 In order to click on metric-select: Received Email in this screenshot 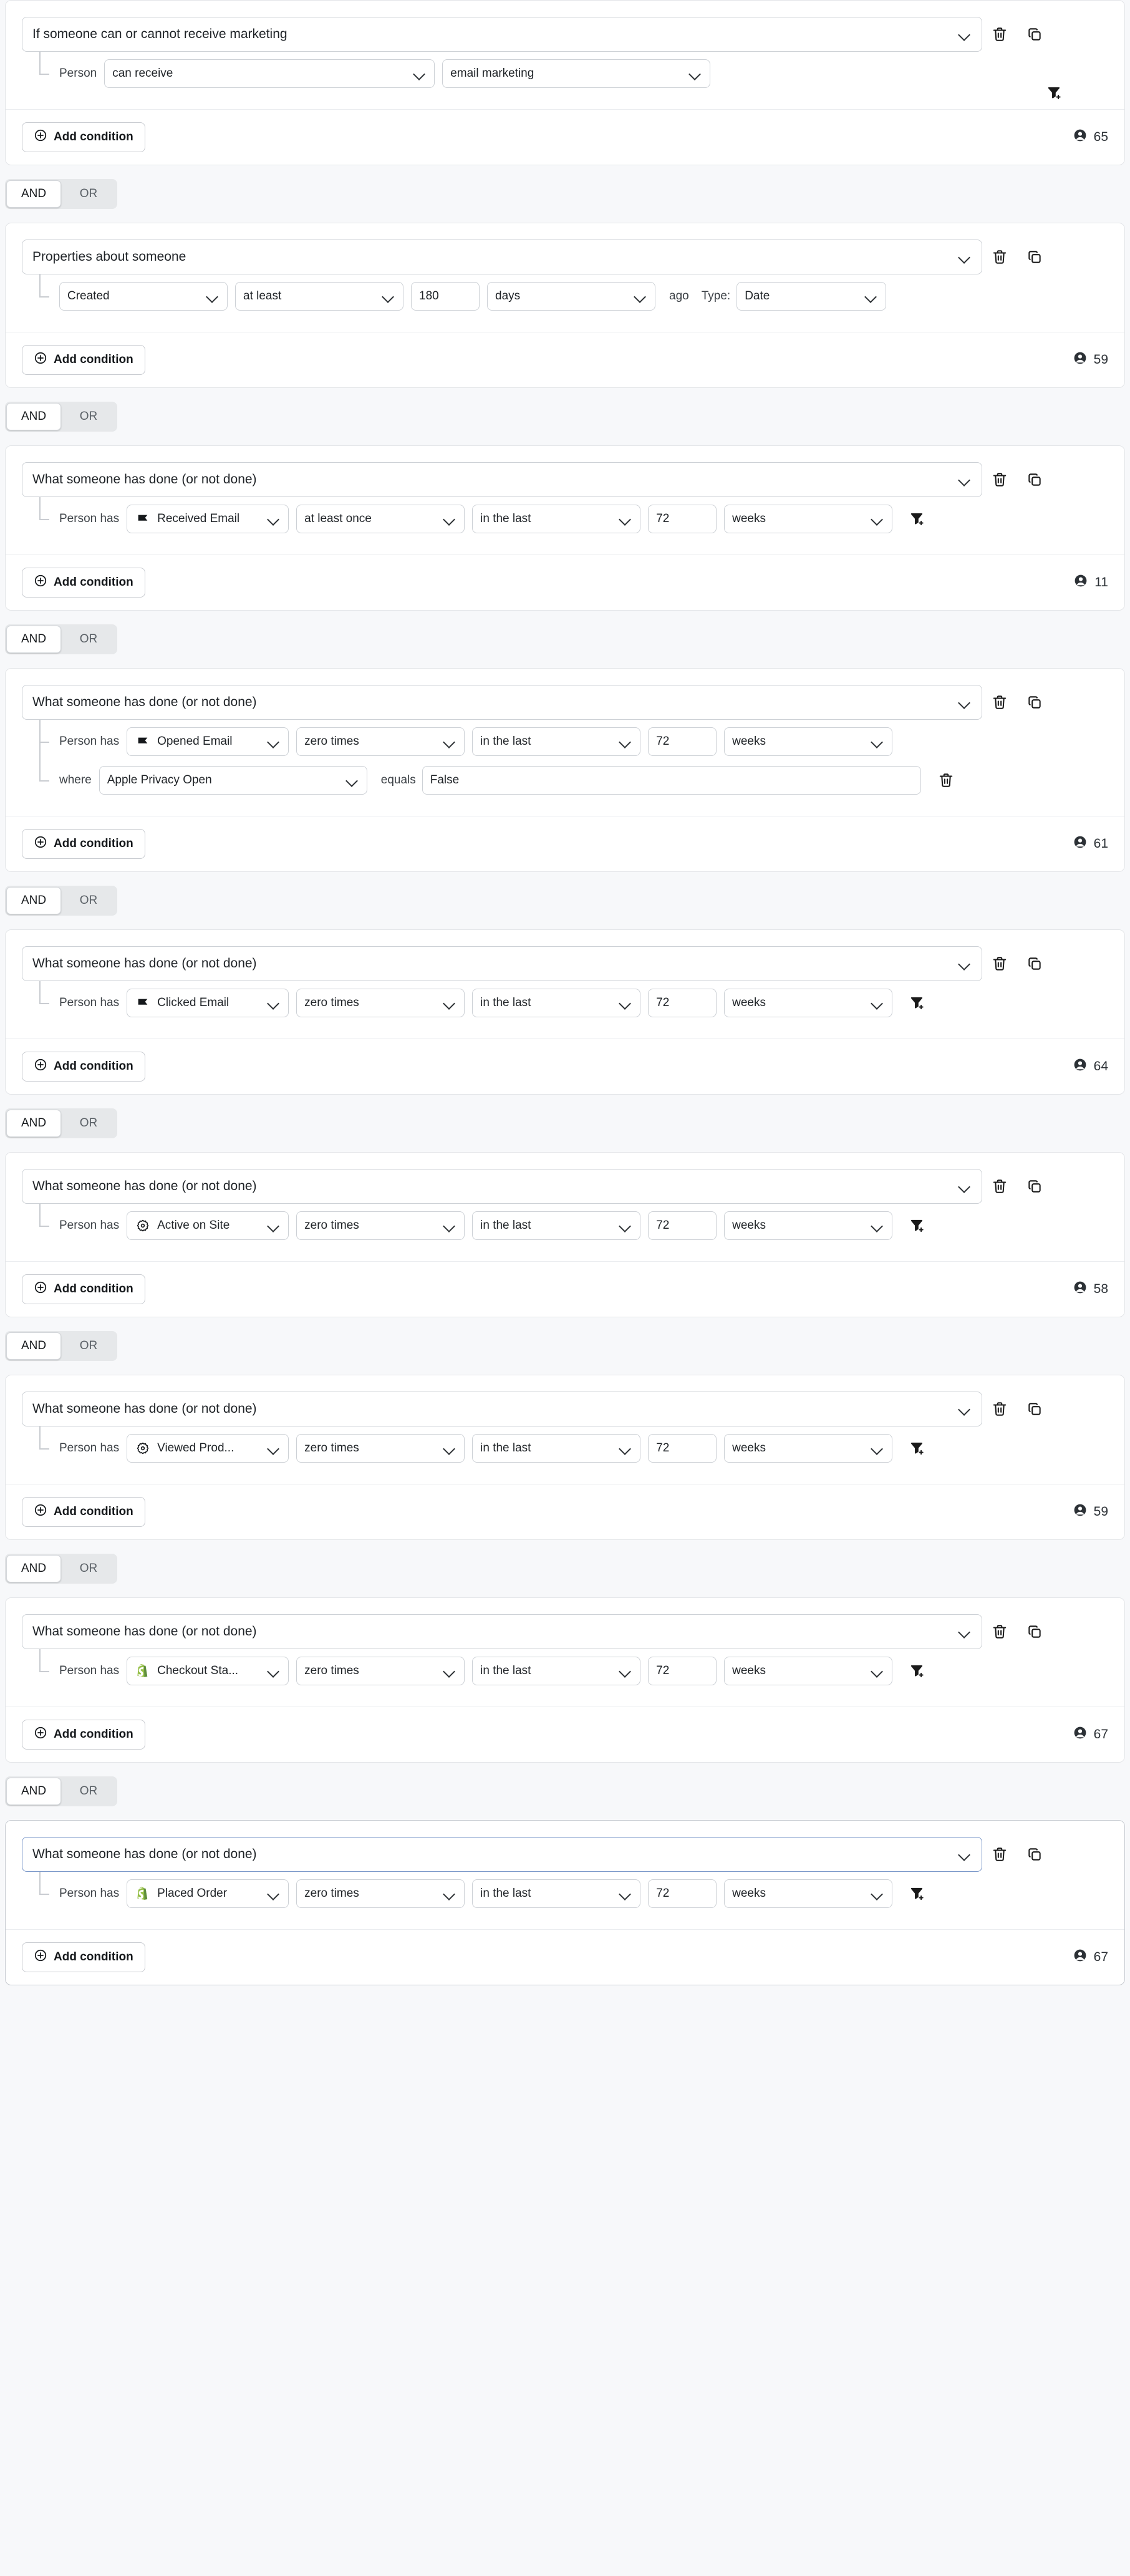, I will do `click(208, 519)`.